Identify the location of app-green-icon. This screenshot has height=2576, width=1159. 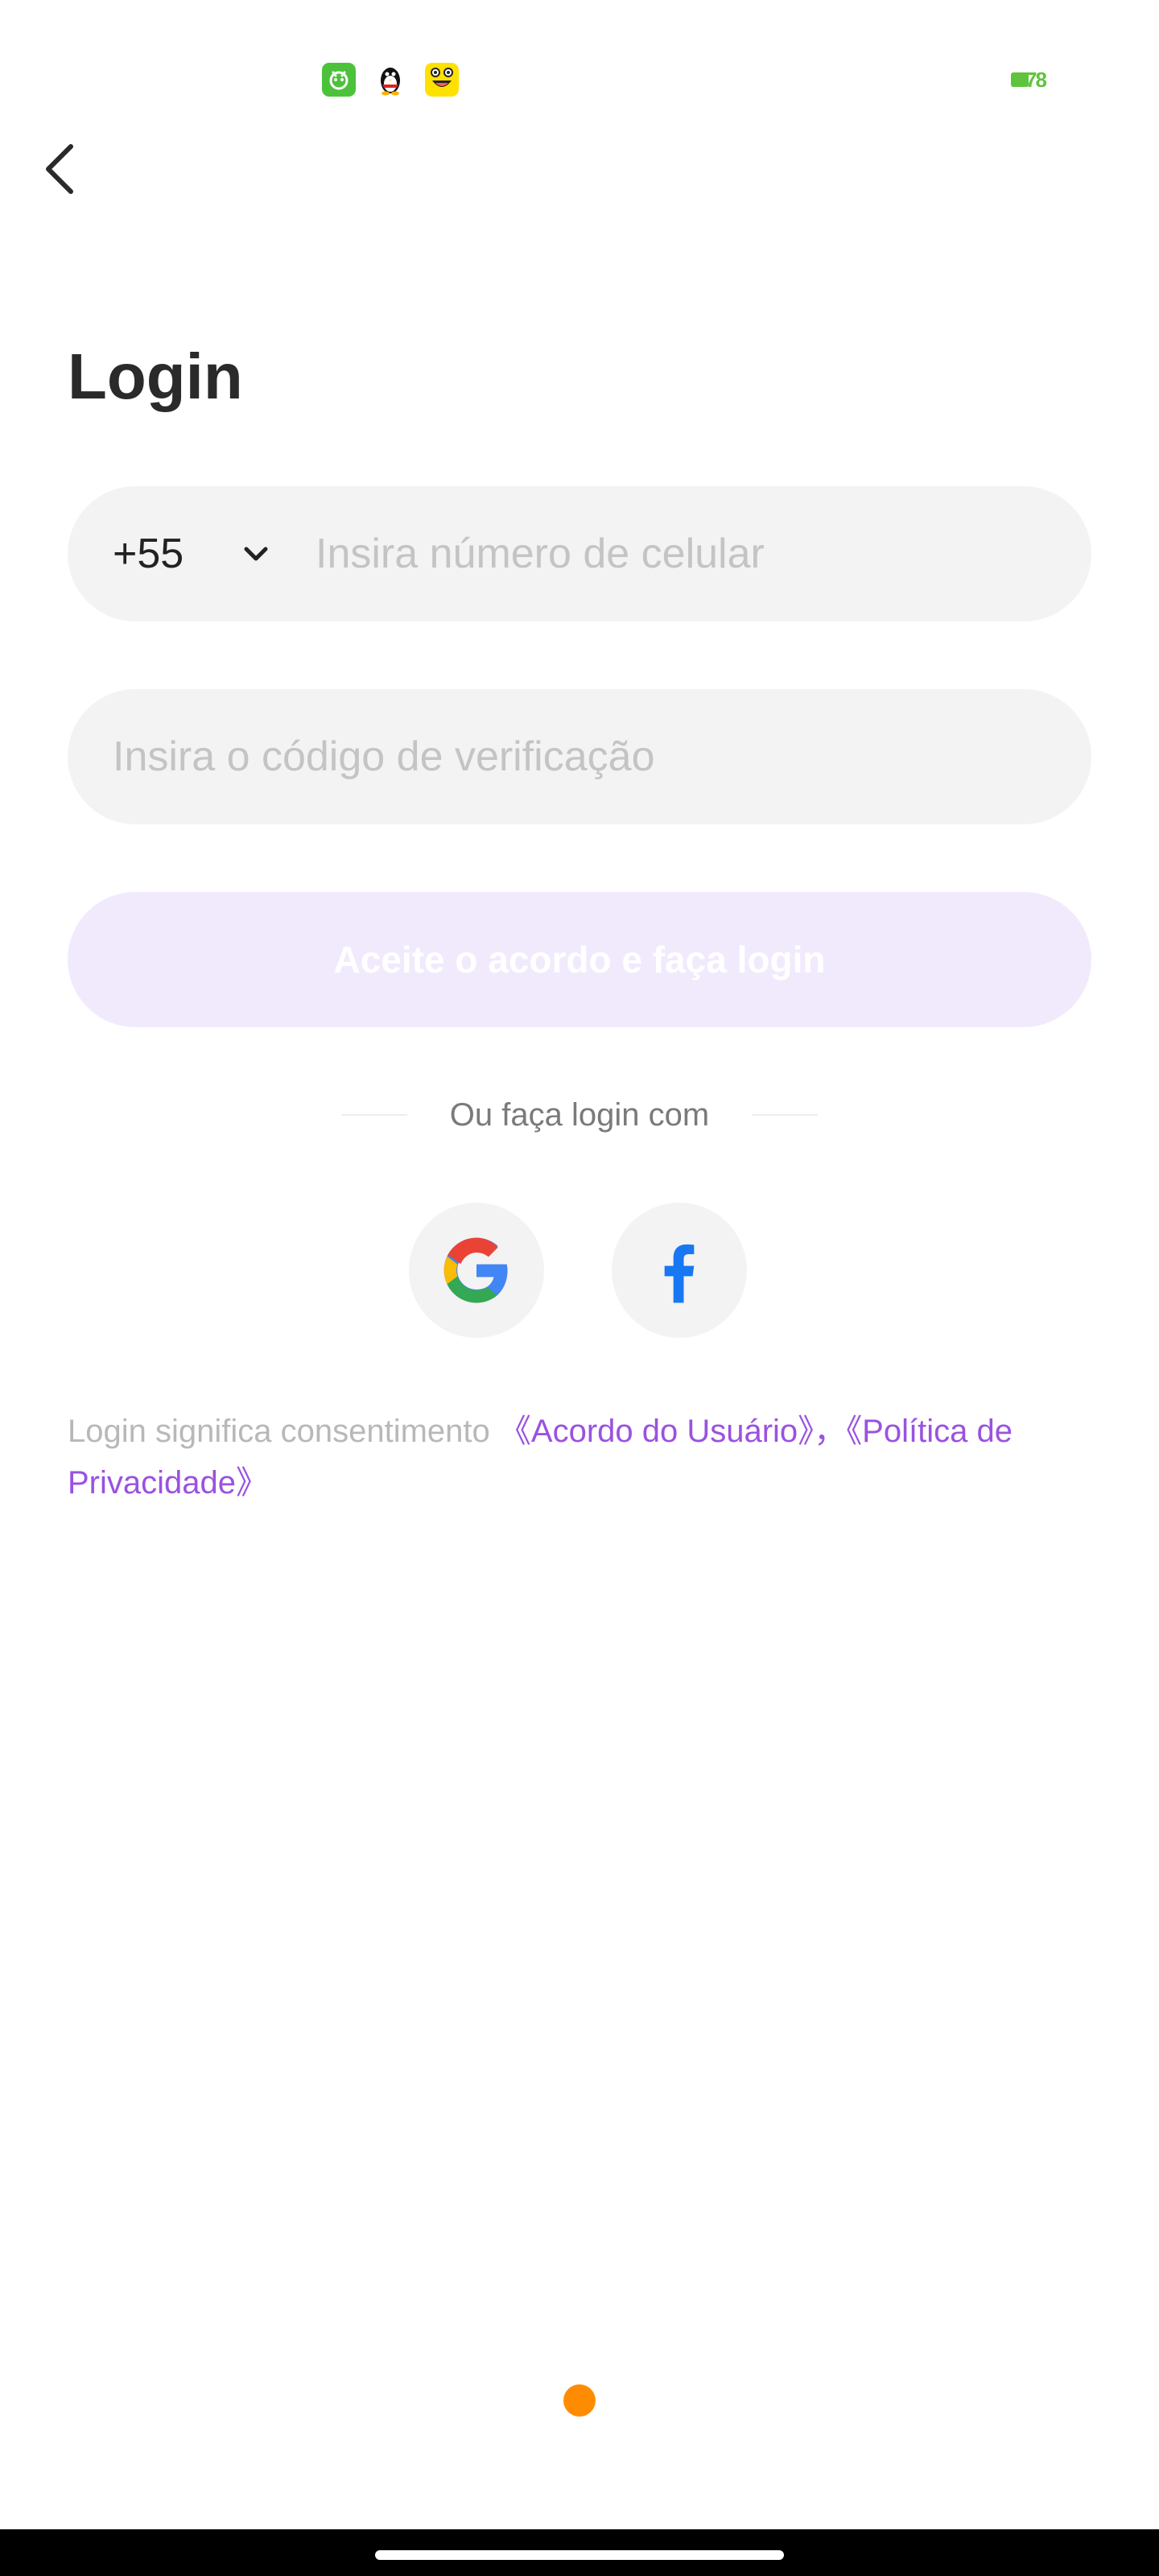
(339, 80).